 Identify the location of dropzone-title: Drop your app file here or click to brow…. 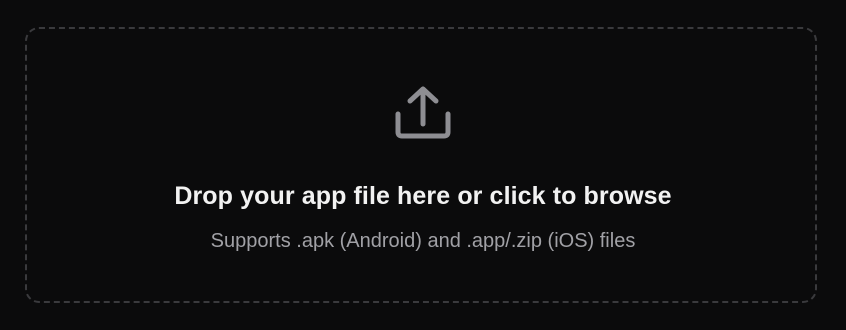
(423, 196).